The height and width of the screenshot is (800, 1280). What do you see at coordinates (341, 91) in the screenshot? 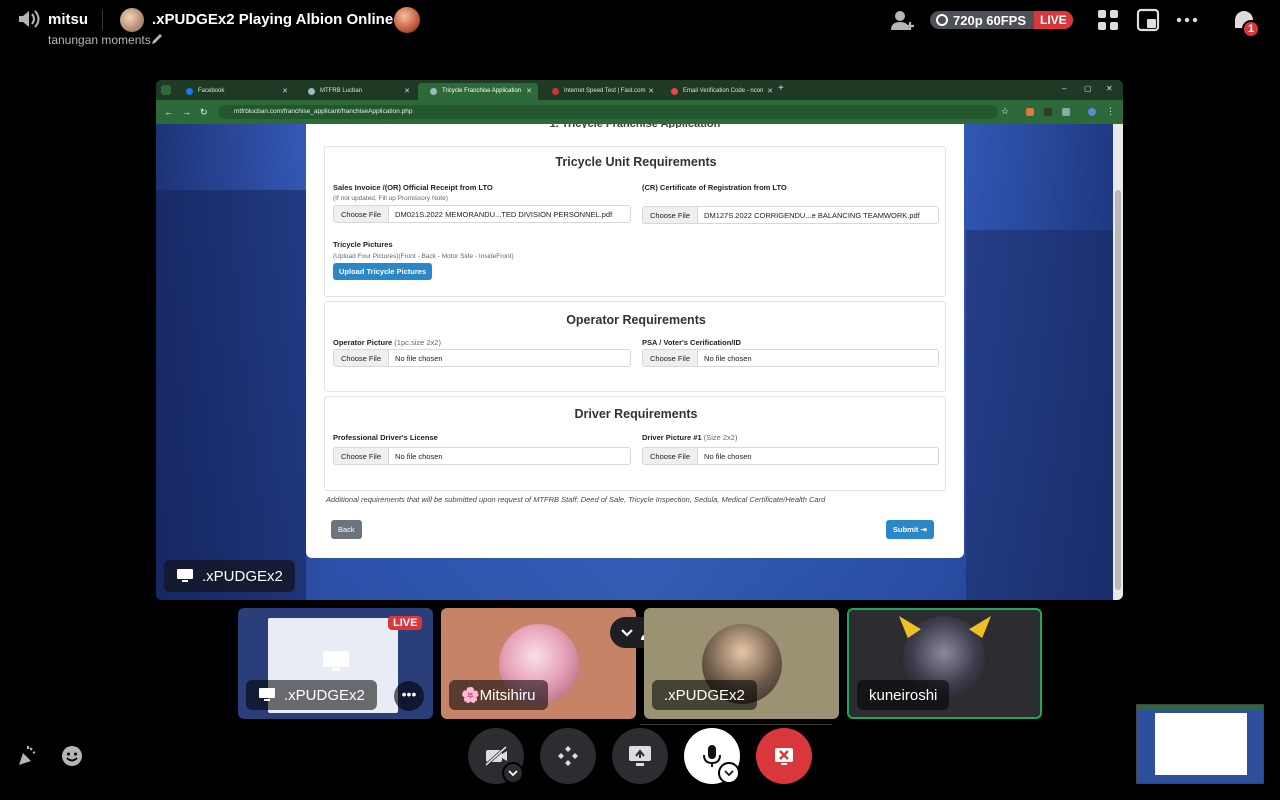
I see `tab-label: MTFRB Lucban` at bounding box center [341, 91].